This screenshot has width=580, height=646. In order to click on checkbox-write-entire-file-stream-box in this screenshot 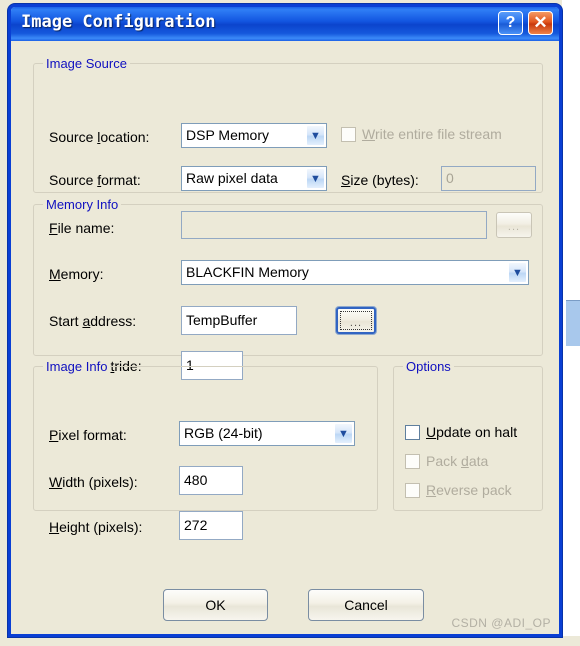, I will do `click(348, 134)`.